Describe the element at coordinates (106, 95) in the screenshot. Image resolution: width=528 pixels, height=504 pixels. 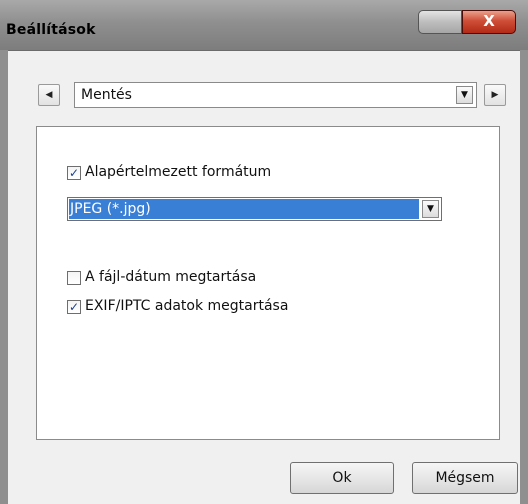
I see `section-select-value: Mentés` at that location.